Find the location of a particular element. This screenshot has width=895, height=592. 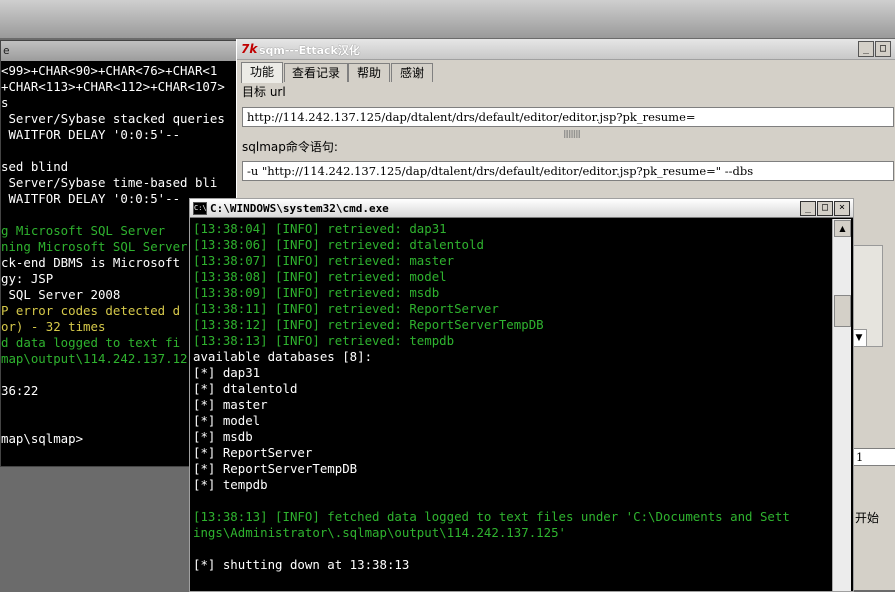

cmd-output-line: [13:38:09] [INFO] retrieved: msdb is located at coordinates (316, 292).